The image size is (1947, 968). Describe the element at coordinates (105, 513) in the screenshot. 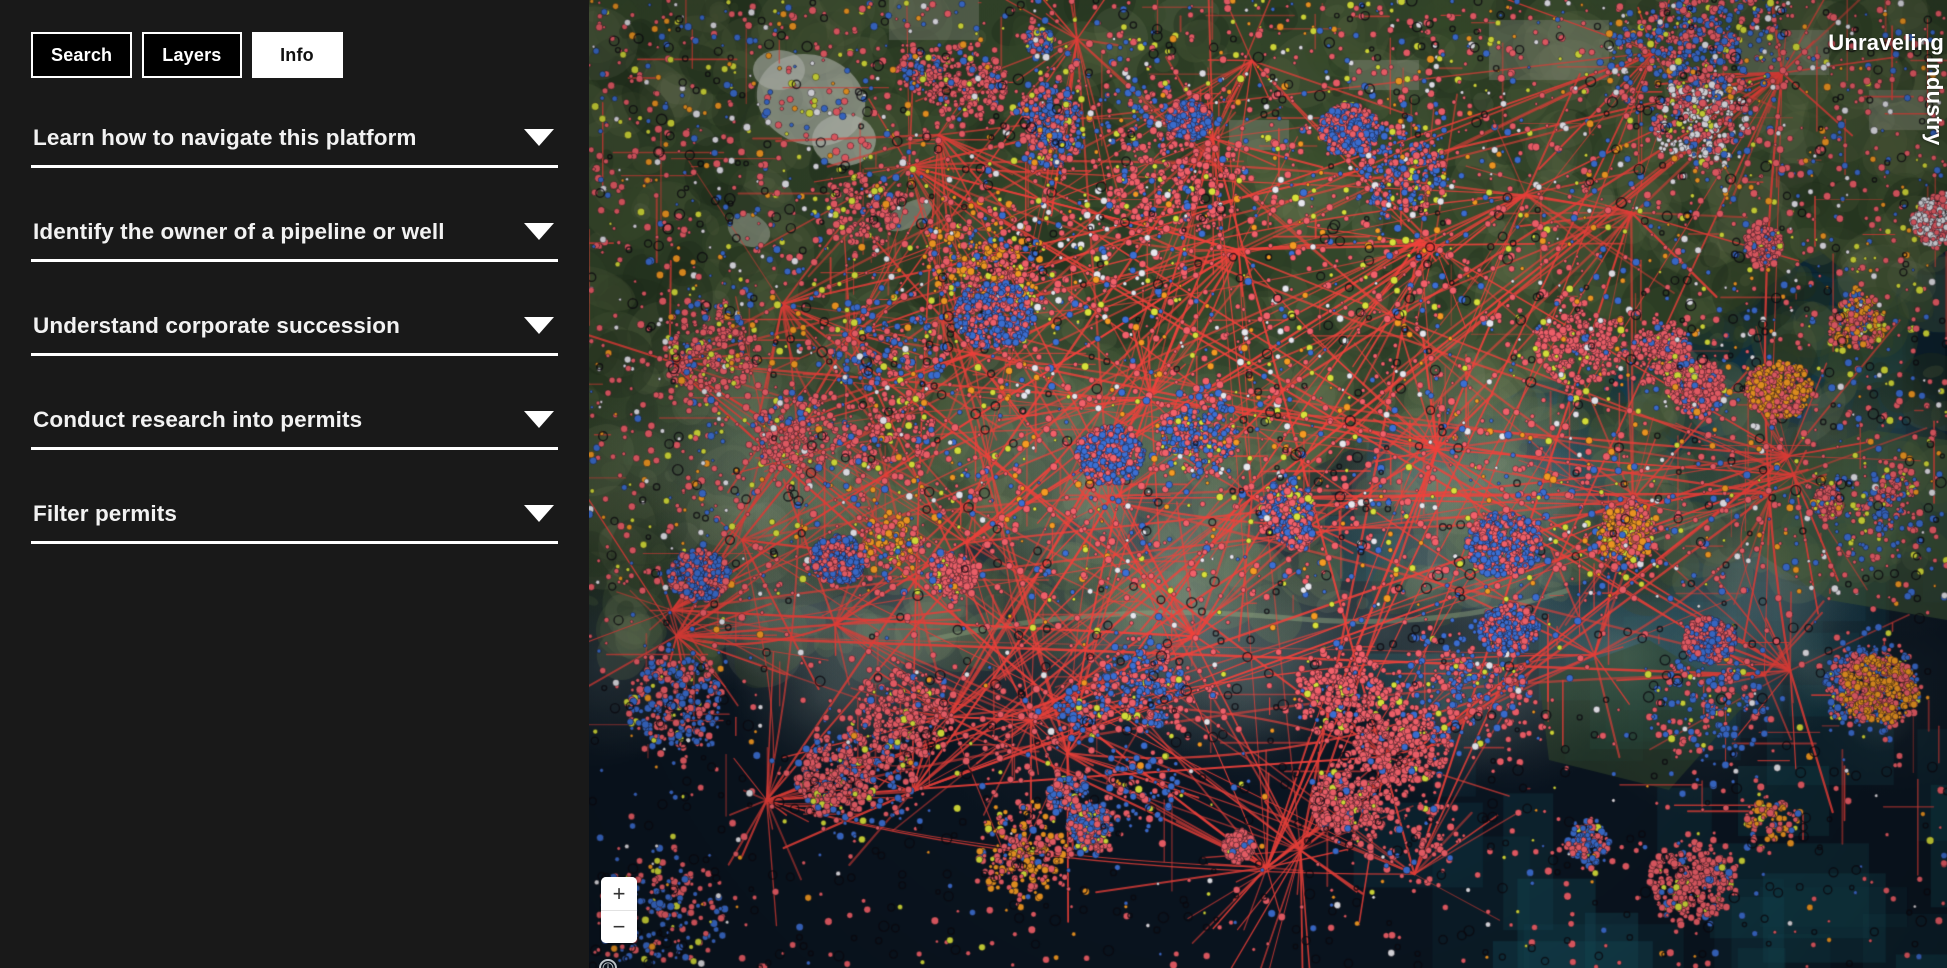

I see `accordion-label-filter: Filter permits` at that location.